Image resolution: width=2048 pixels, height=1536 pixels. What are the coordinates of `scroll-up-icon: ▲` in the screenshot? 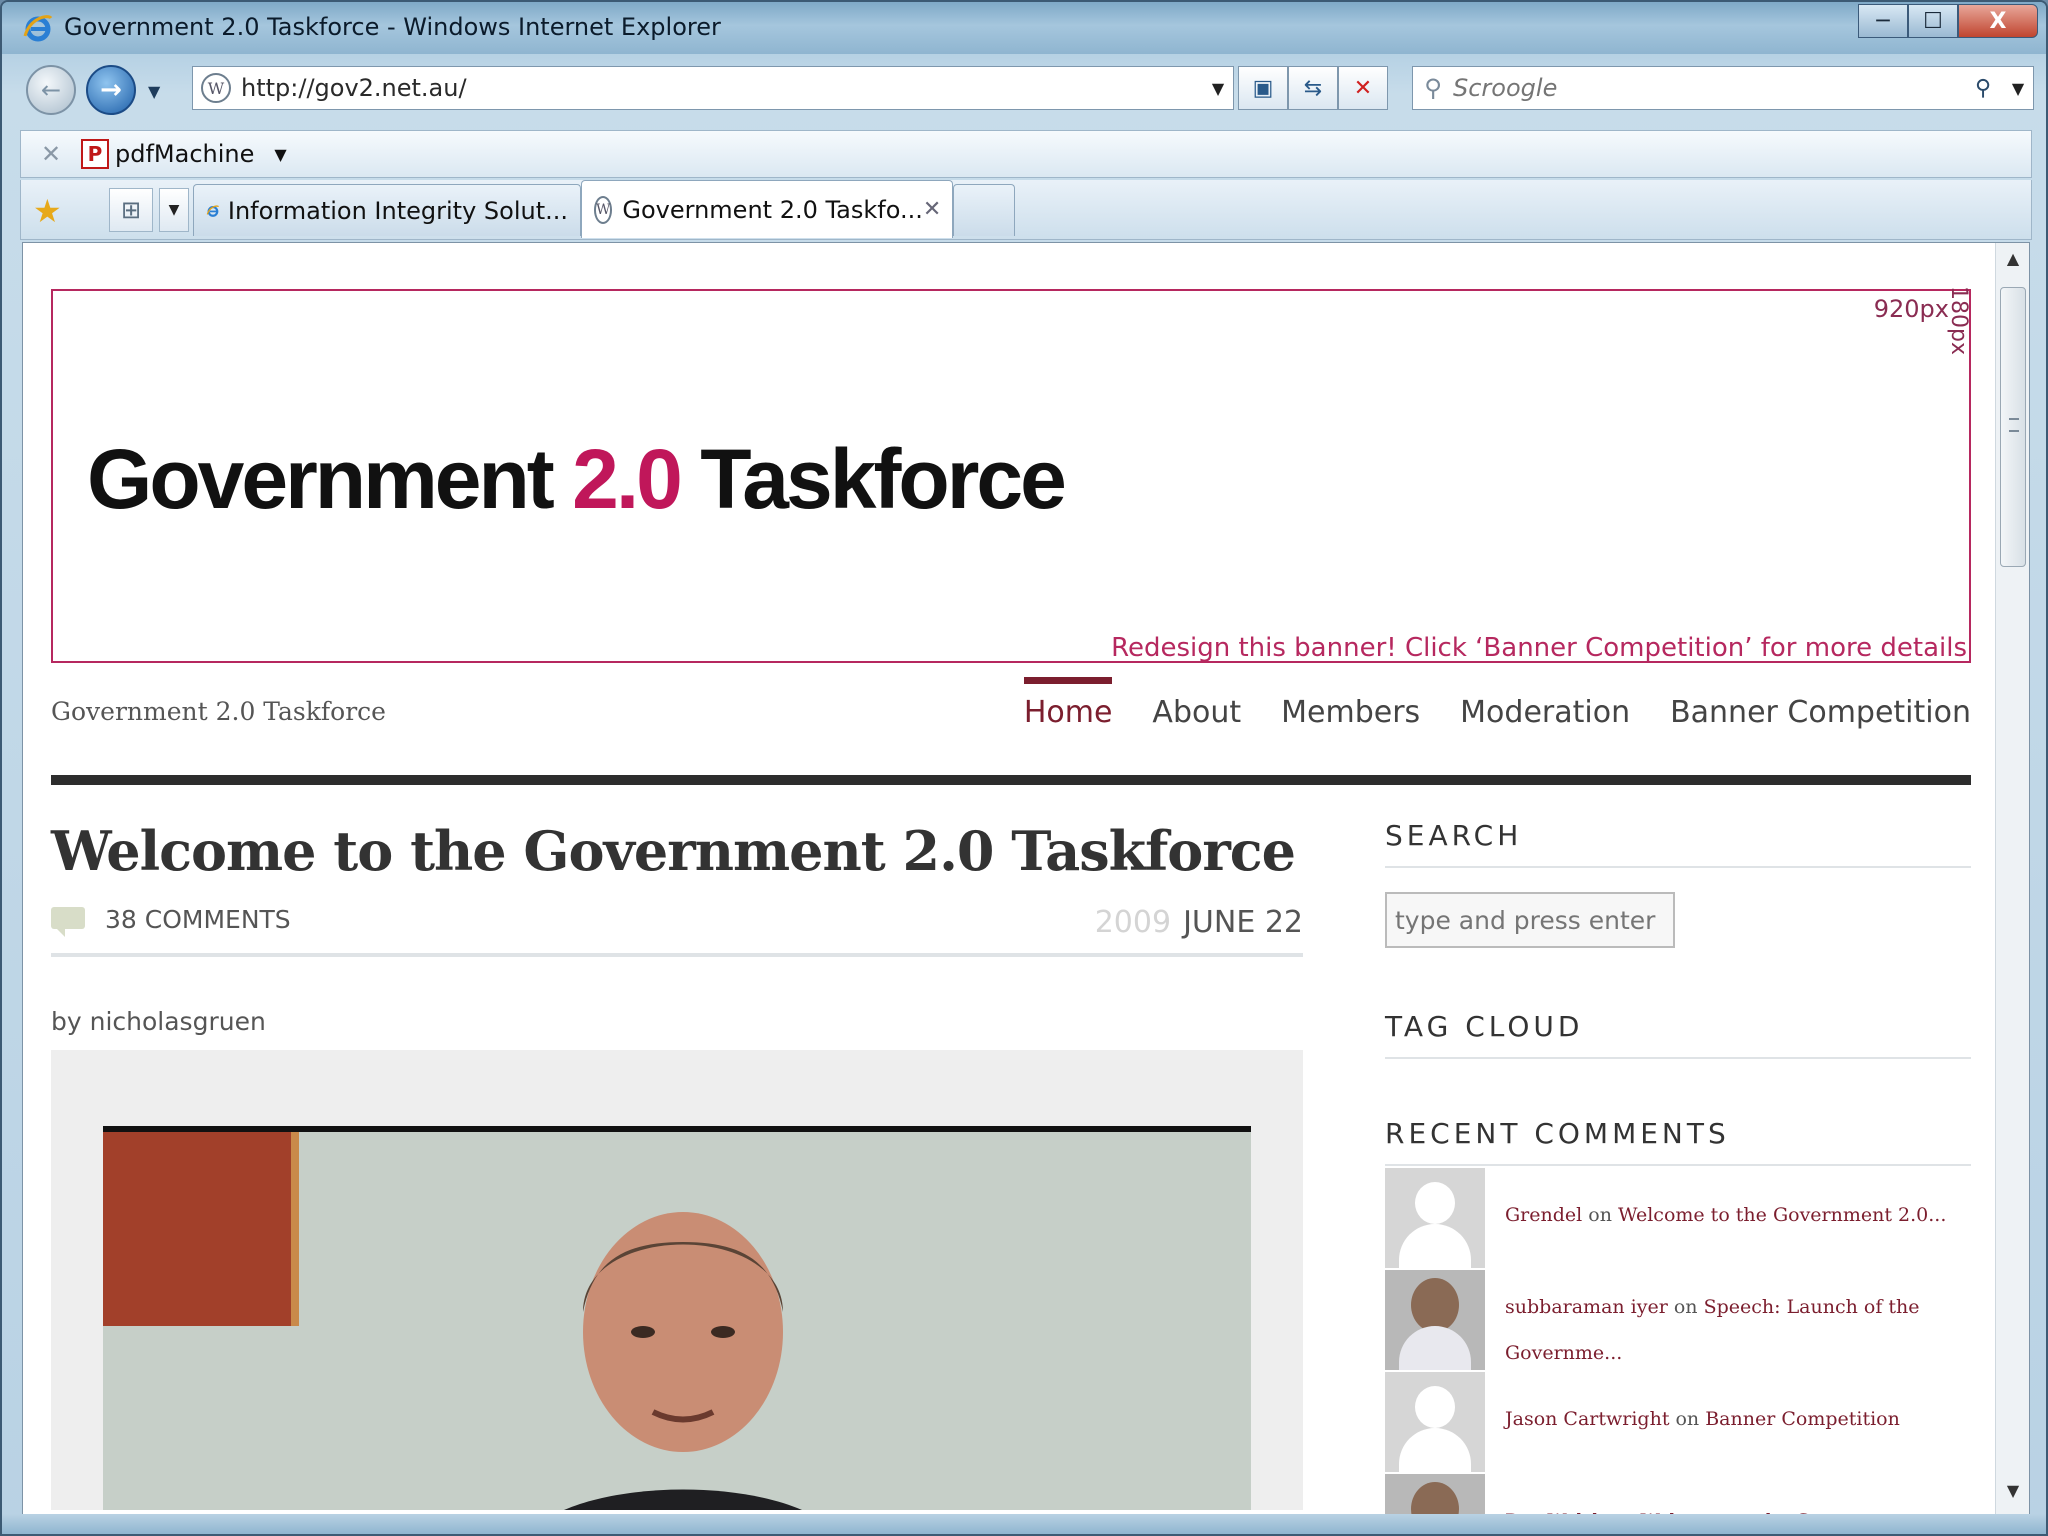 It's located at (2012, 264).